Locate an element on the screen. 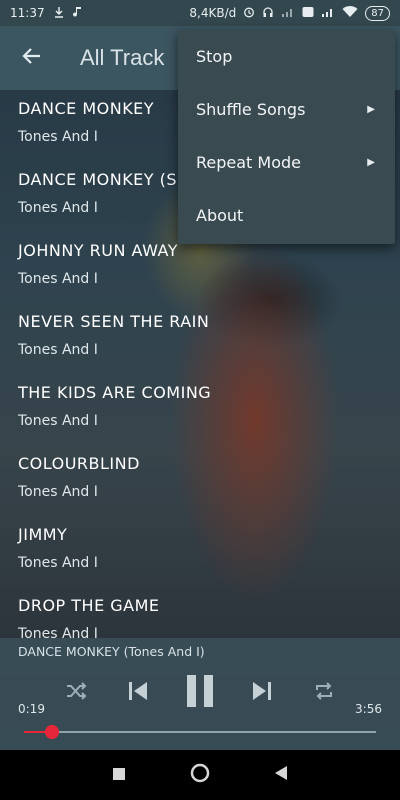 Image resolution: width=400 pixels, height=800 pixels. menu-item-repeat-mode: Repeat Mode ▶ is located at coordinates (286, 162).